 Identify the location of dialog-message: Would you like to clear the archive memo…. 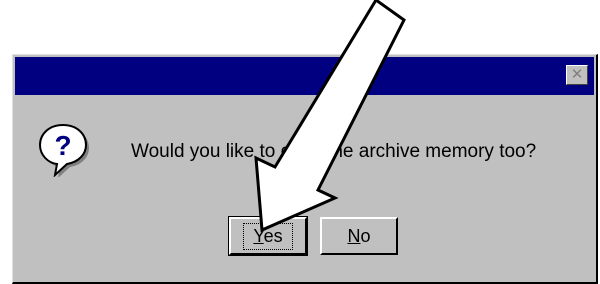
(334, 151).